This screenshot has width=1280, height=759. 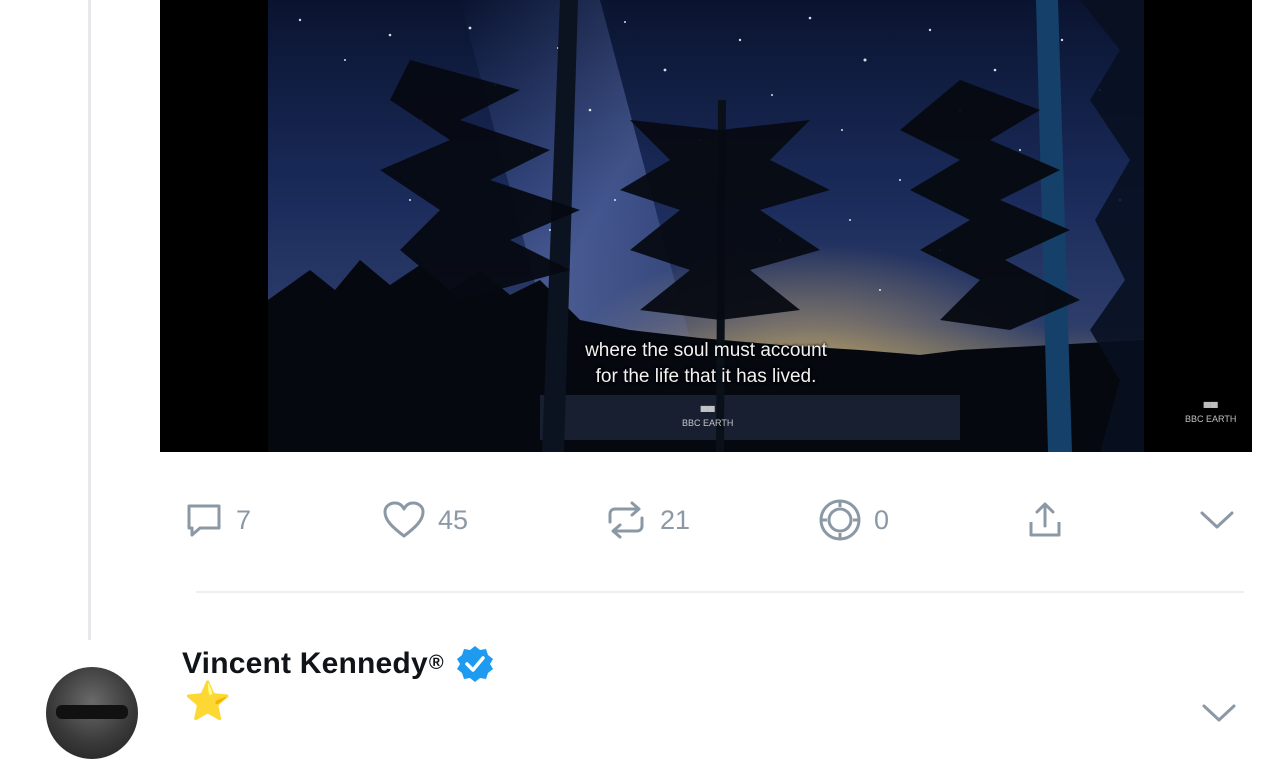 I want to click on star-emoji: ⭐, so click(x=208, y=702).